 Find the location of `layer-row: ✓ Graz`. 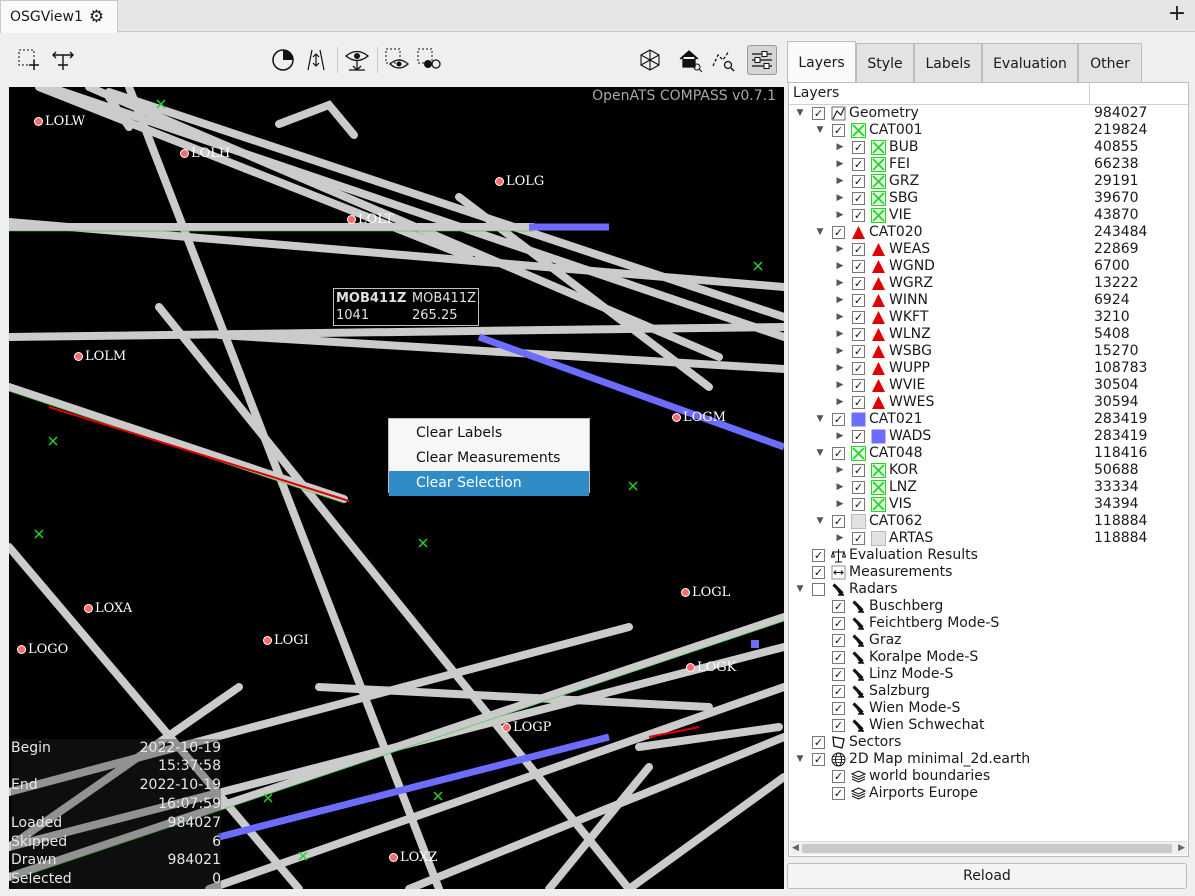

layer-row: ✓ Graz is located at coordinates (982, 640).